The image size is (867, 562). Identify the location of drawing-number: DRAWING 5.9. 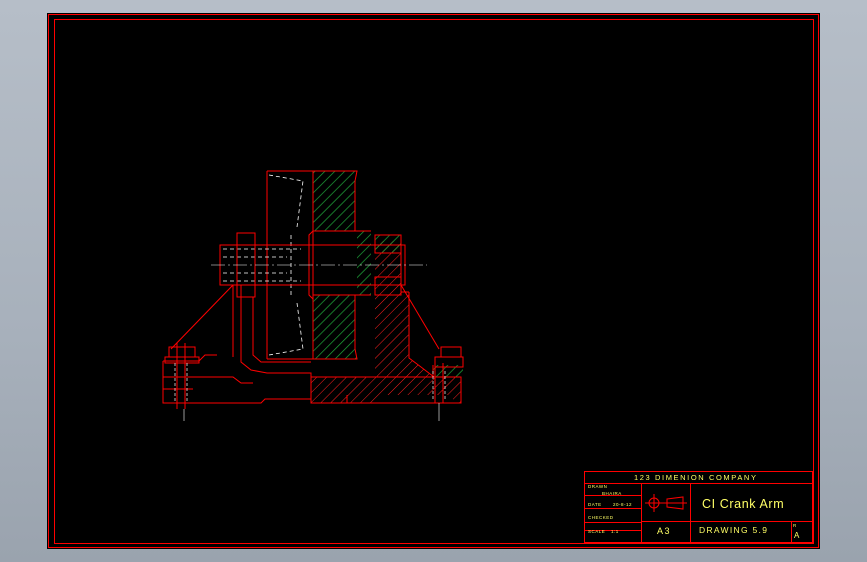
(734, 530).